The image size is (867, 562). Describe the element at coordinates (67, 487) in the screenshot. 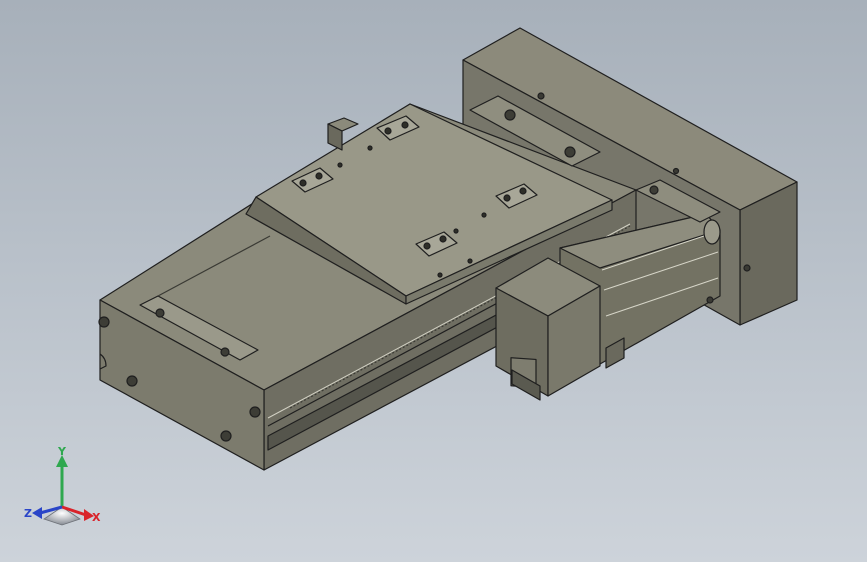

I see `view-orientation-triad: Y X Z` at that location.